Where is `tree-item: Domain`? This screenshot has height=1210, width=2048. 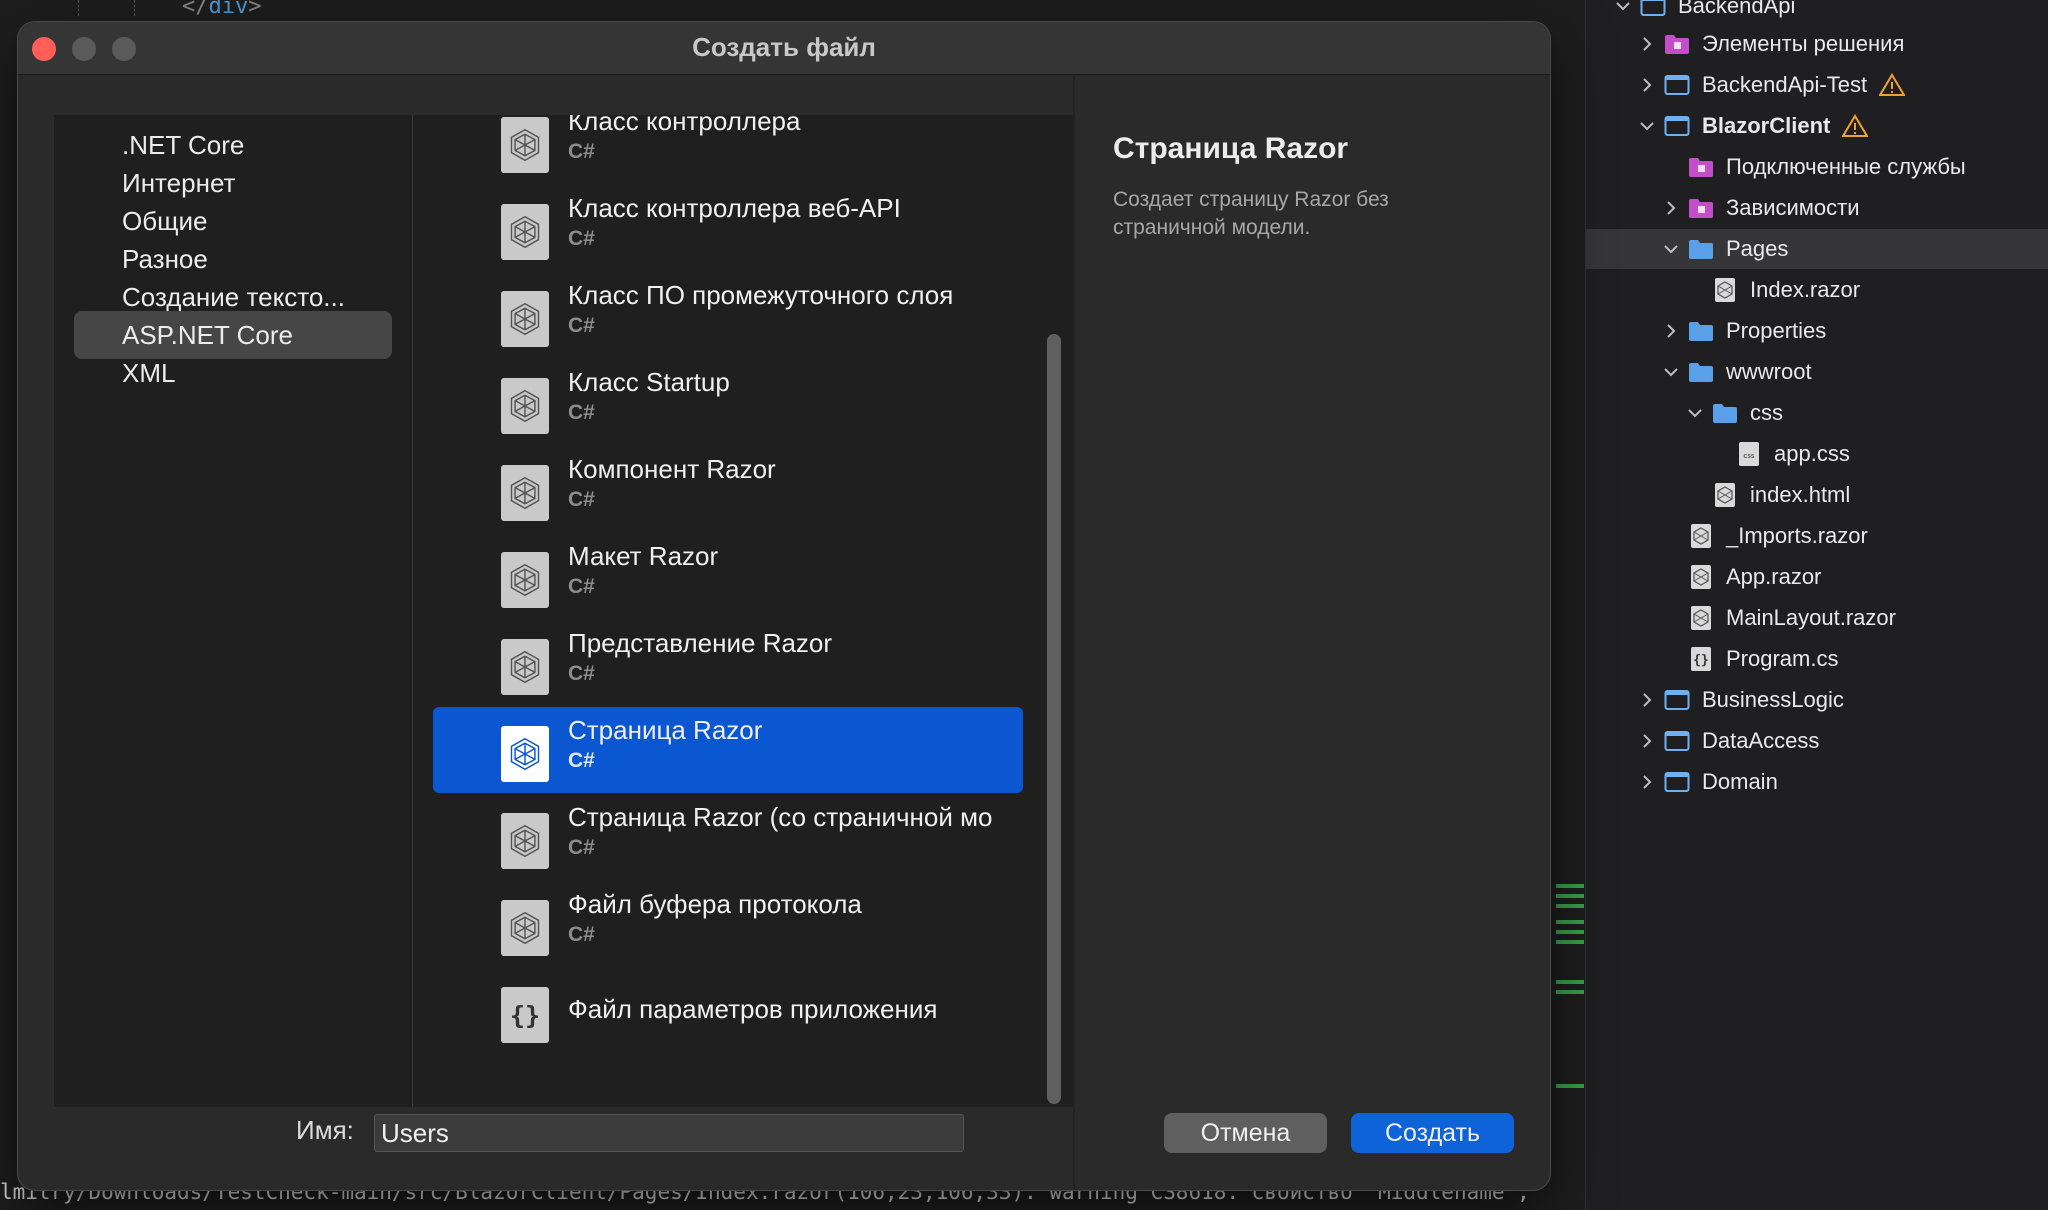
tree-item: Domain is located at coordinates (1817, 782).